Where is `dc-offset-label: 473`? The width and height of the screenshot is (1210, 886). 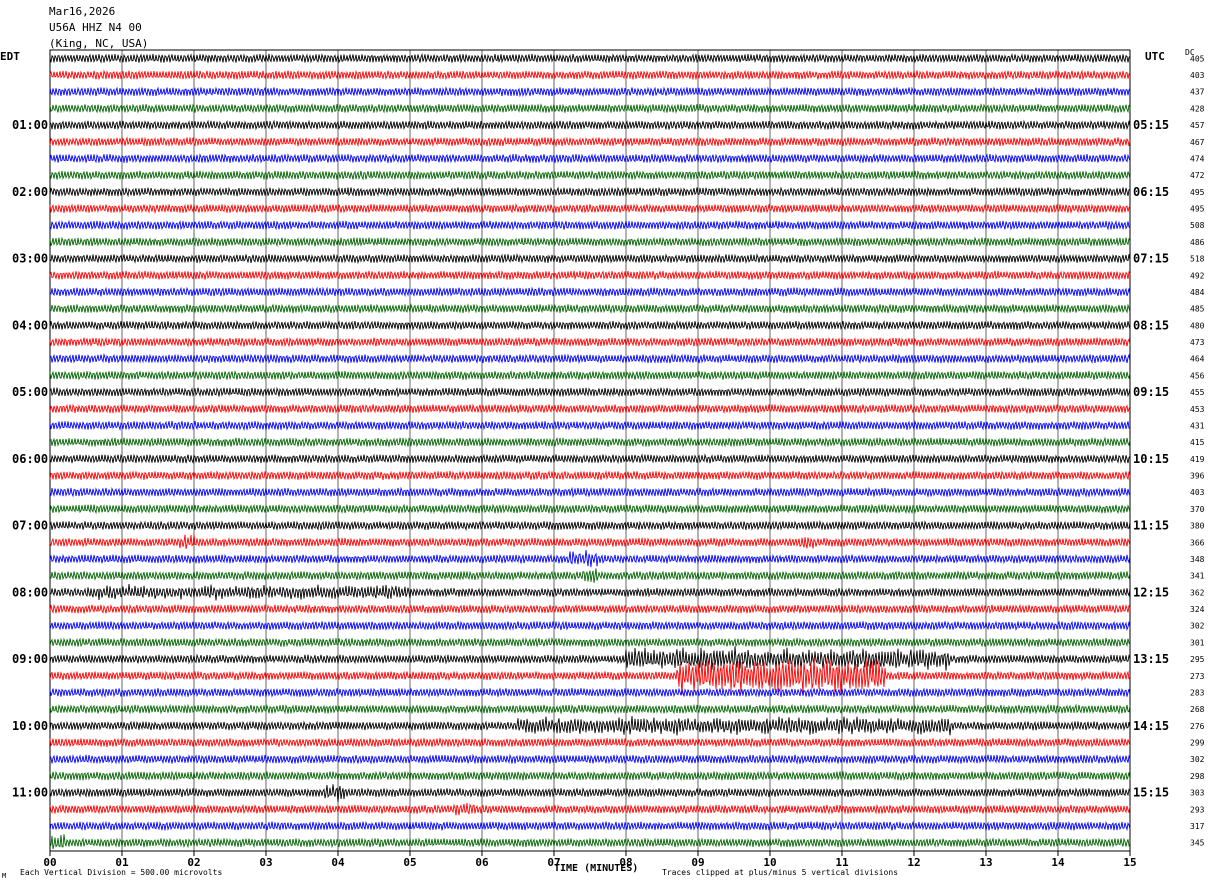 dc-offset-label: 473 is located at coordinates (1197, 342).